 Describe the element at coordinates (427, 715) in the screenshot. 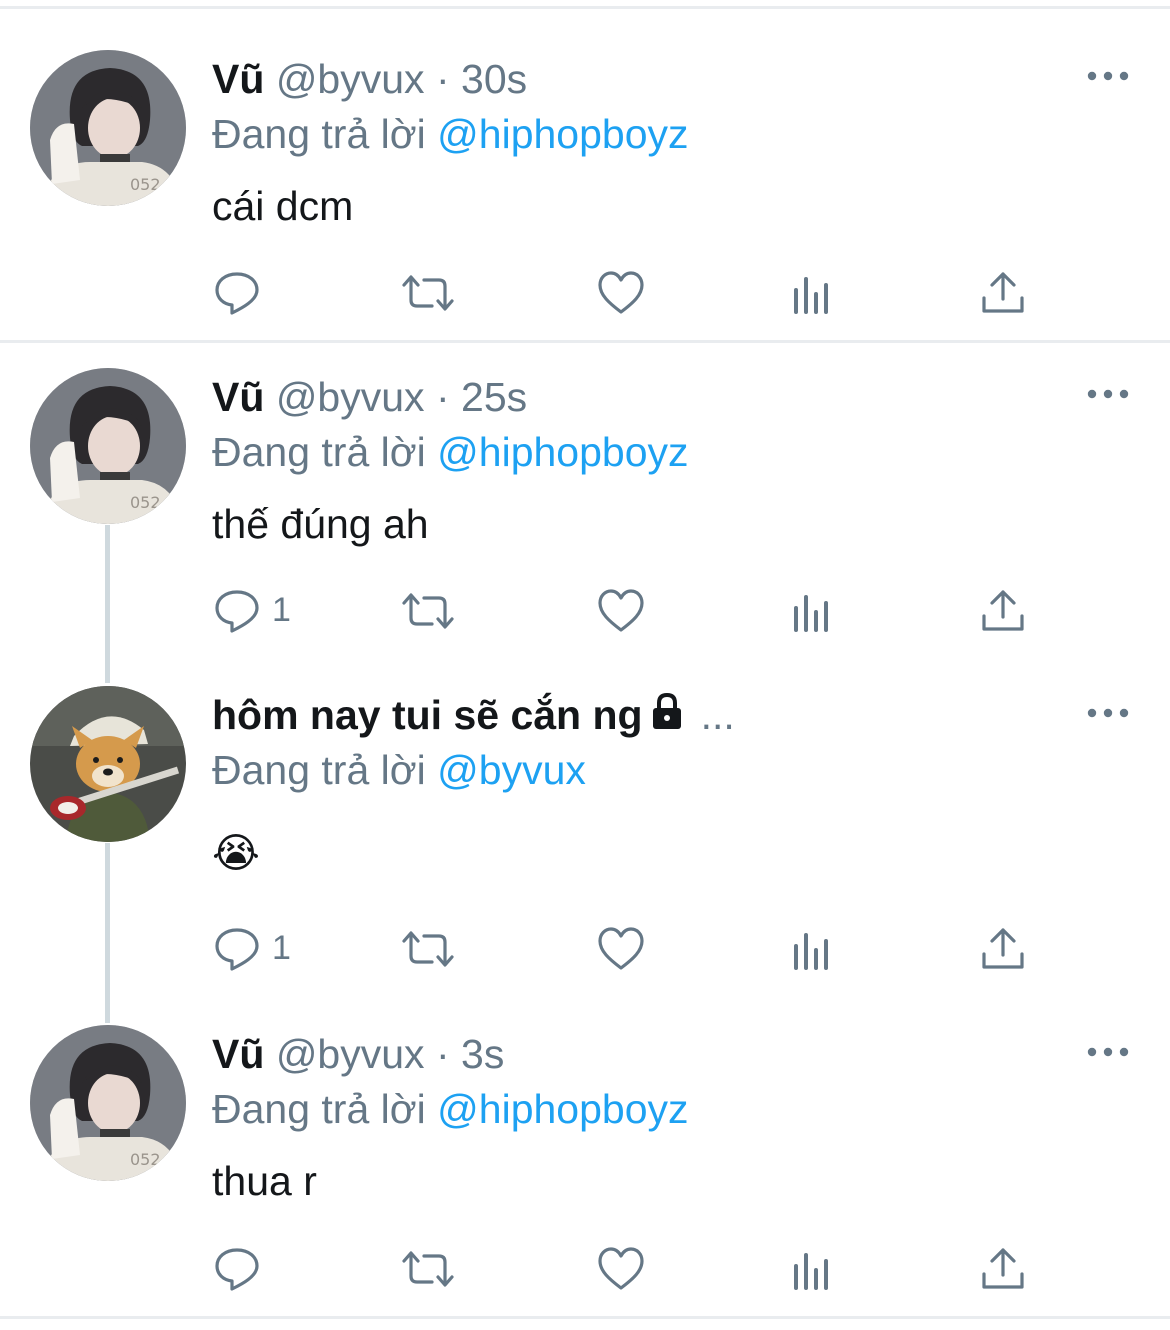

I see `display-name: hôm nay tui sẽ cắn ng` at that location.